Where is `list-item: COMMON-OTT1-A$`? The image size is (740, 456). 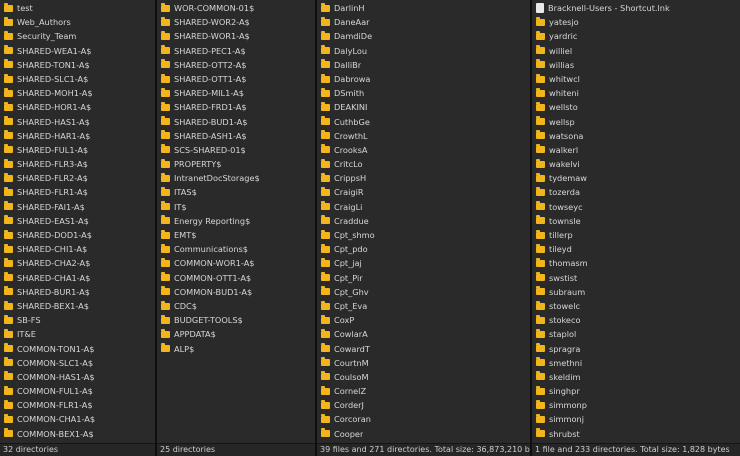 list-item: COMMON-OTT1-A$ is located at coordinates (236, 278).